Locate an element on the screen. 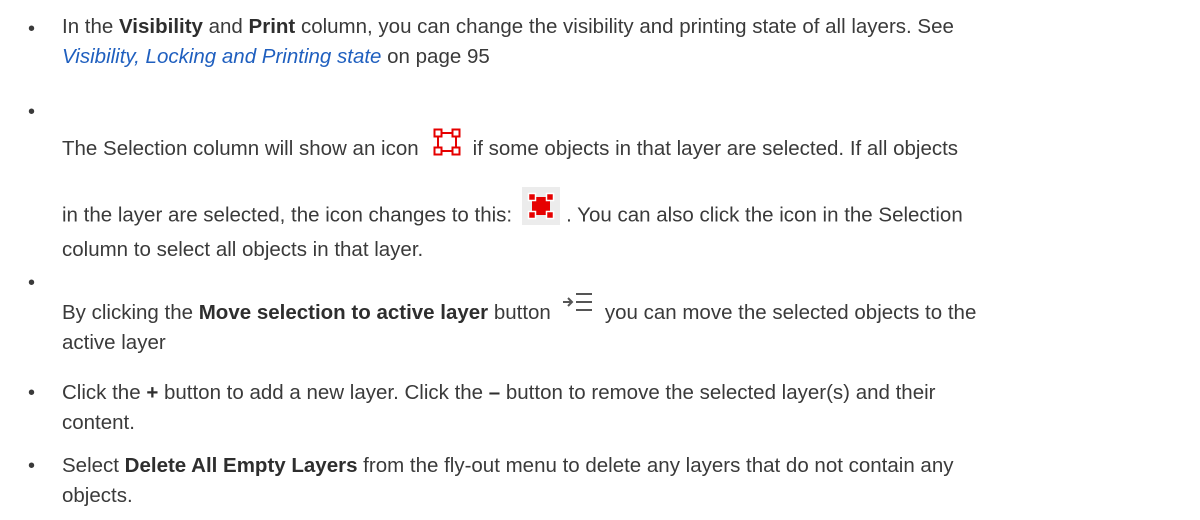 This screenshot has width=1200, height=520. cross-reference-link: Visibility, Locking and Printing state is located at coordinates (221, 56).